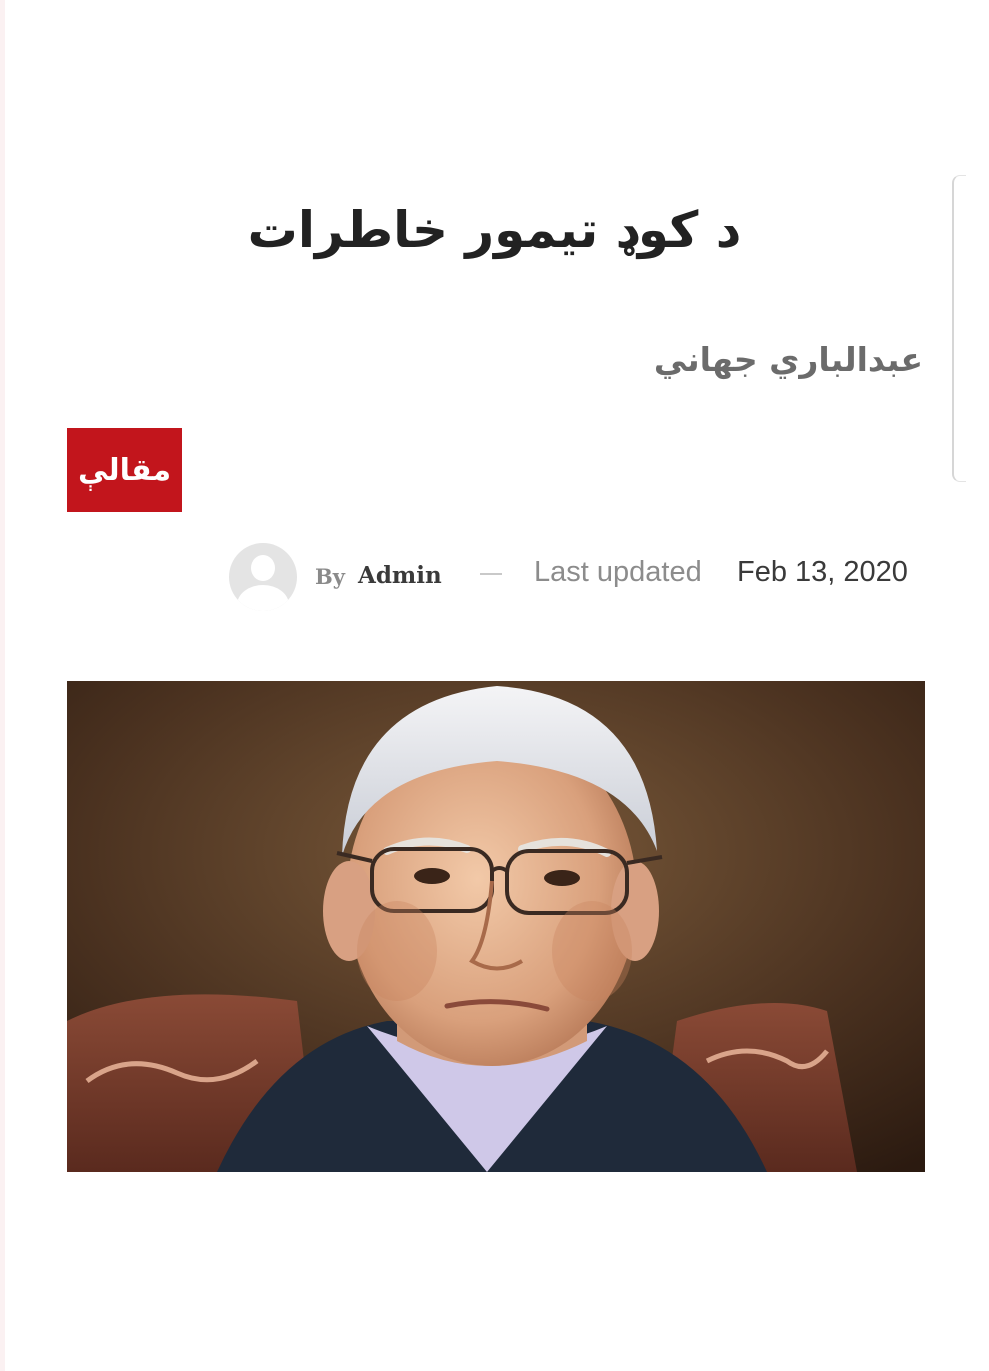 This screenshot has width=989, height=1371. What do you see at coordinates (330, 576) in the screenshot?
I see `by-label: By` at bounding box center [330, 576].